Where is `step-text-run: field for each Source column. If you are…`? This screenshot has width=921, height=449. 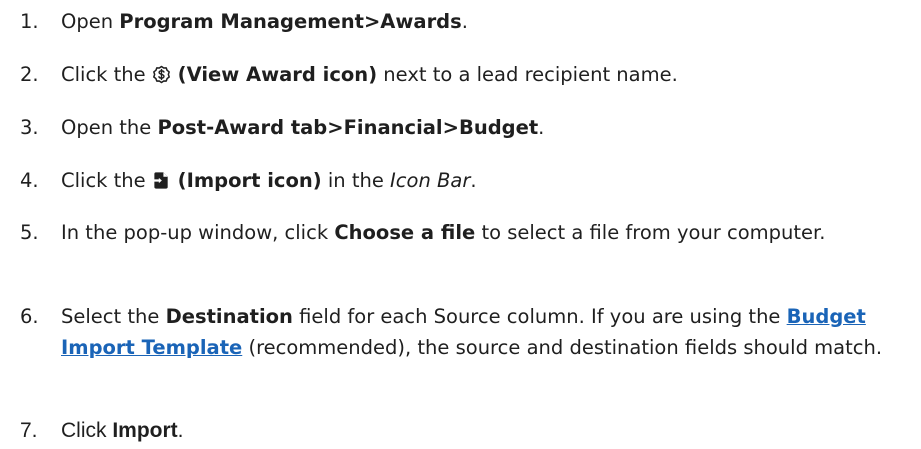
step-text-run: field for each Source column. If you are… is located at coordinates (539, 316).